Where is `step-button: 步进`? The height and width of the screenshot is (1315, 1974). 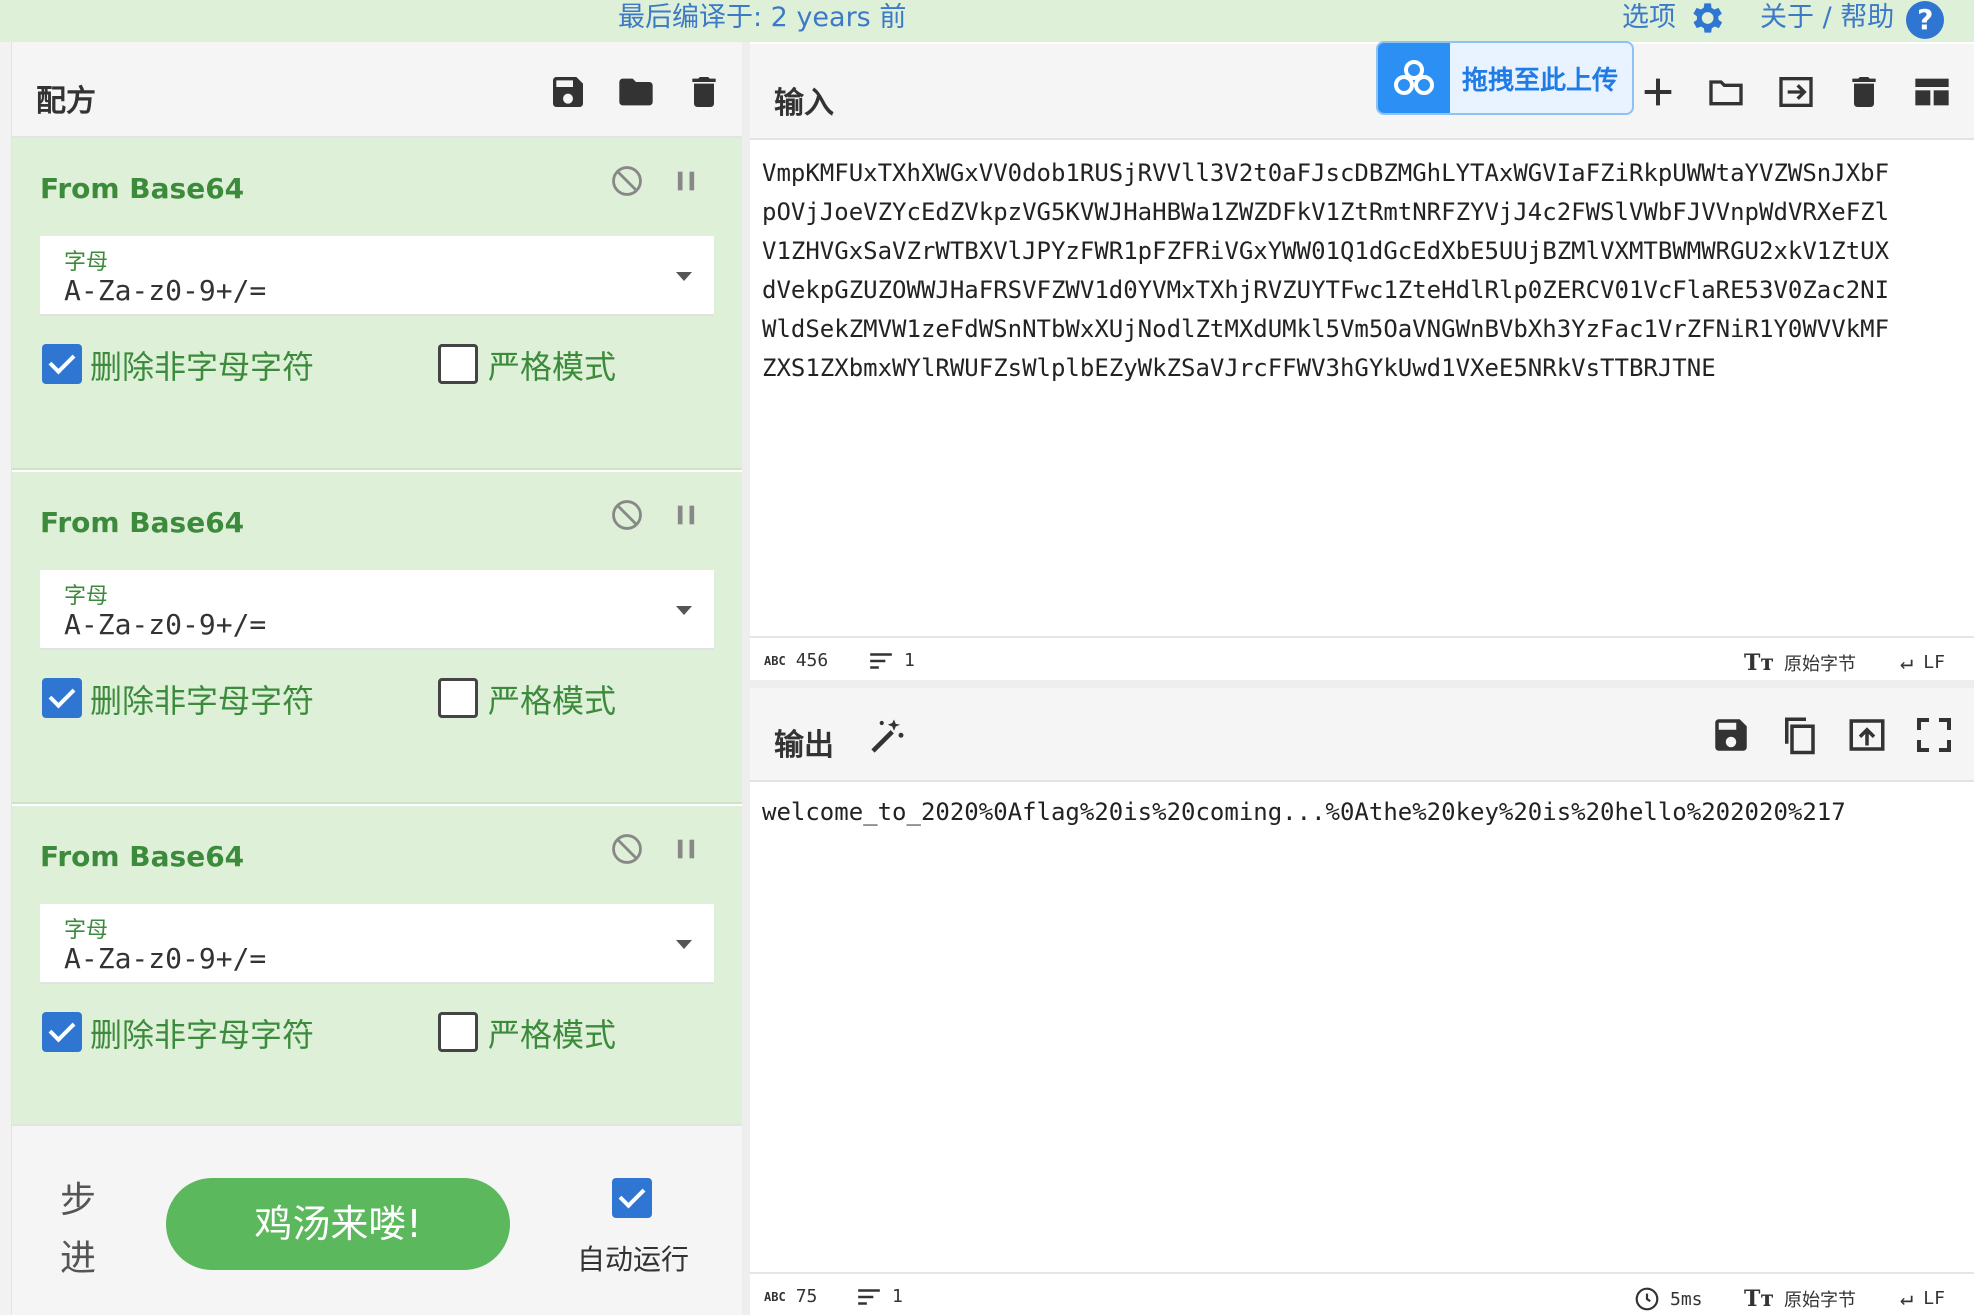 step-button: 步进 is located at coordinates (80, 1230).